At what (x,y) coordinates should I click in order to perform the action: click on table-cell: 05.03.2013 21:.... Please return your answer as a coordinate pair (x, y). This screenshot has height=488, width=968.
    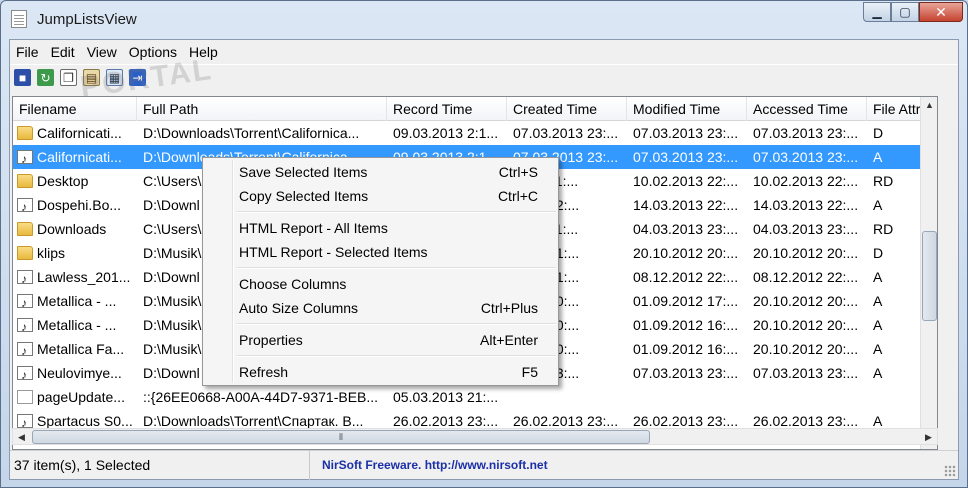
    Looking at the image, I should click on (446, 397).